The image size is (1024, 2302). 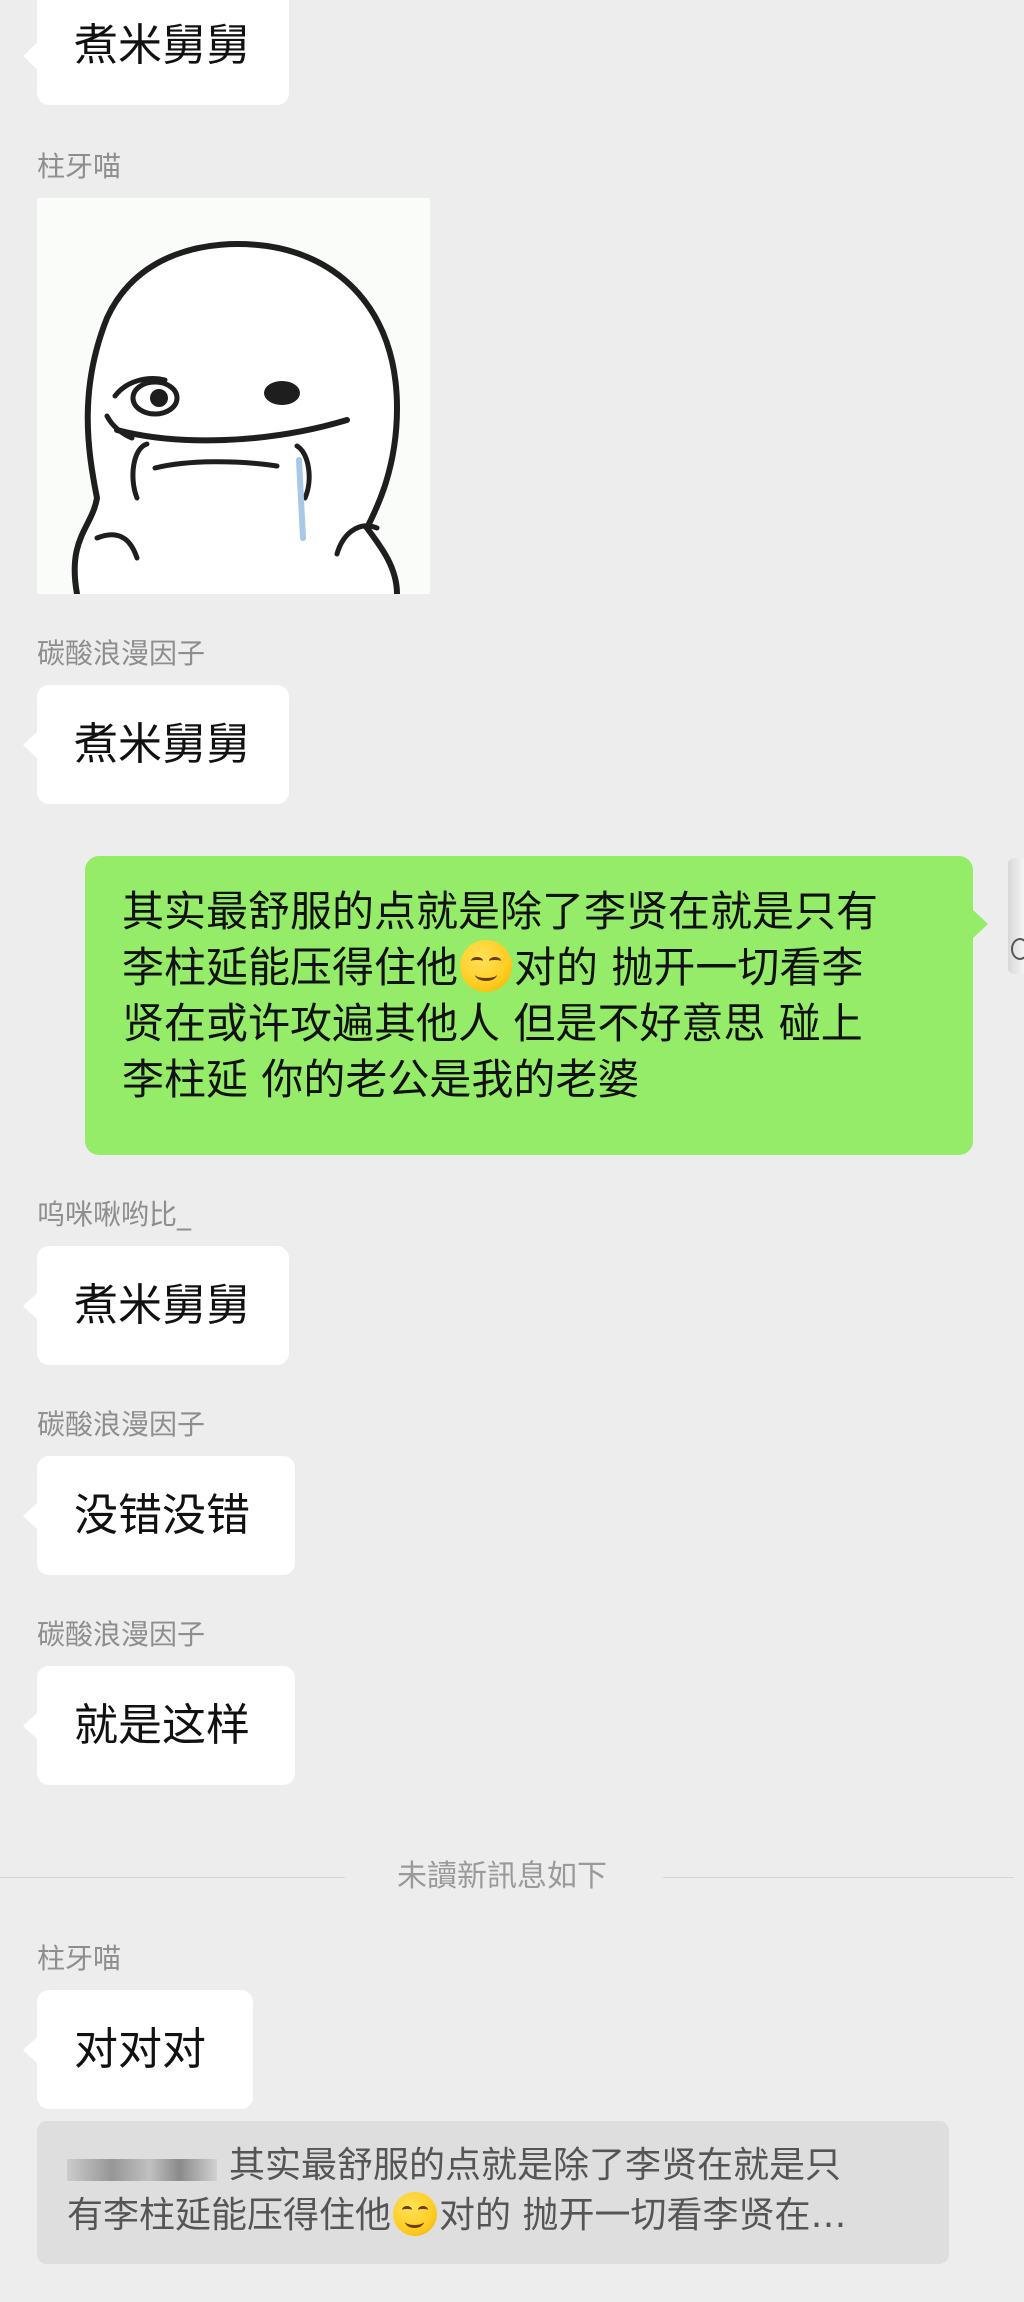 What do you see at coordinates (381, 1079) in the screenshot?
I see `message-line: 李柱延 你的老公是我的老婆` at bounding box center [381, 1079].